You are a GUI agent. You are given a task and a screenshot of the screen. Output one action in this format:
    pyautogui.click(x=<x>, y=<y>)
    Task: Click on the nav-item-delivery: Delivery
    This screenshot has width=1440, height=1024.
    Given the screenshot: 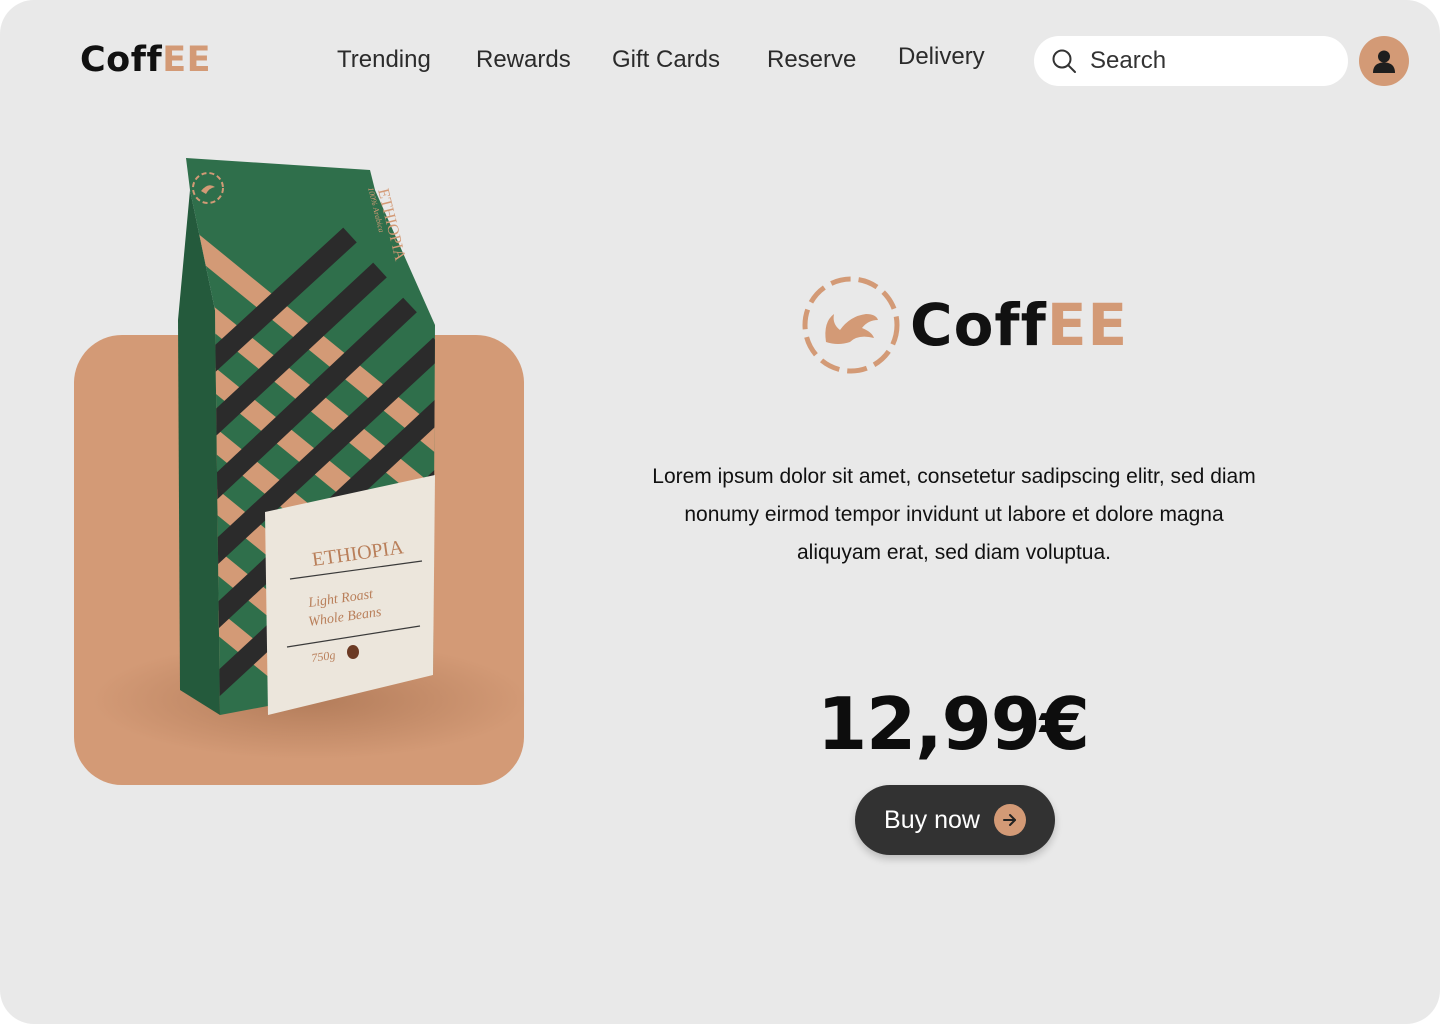 What is the action you would take?
    pyautogui.click(x=941, y=57)
    